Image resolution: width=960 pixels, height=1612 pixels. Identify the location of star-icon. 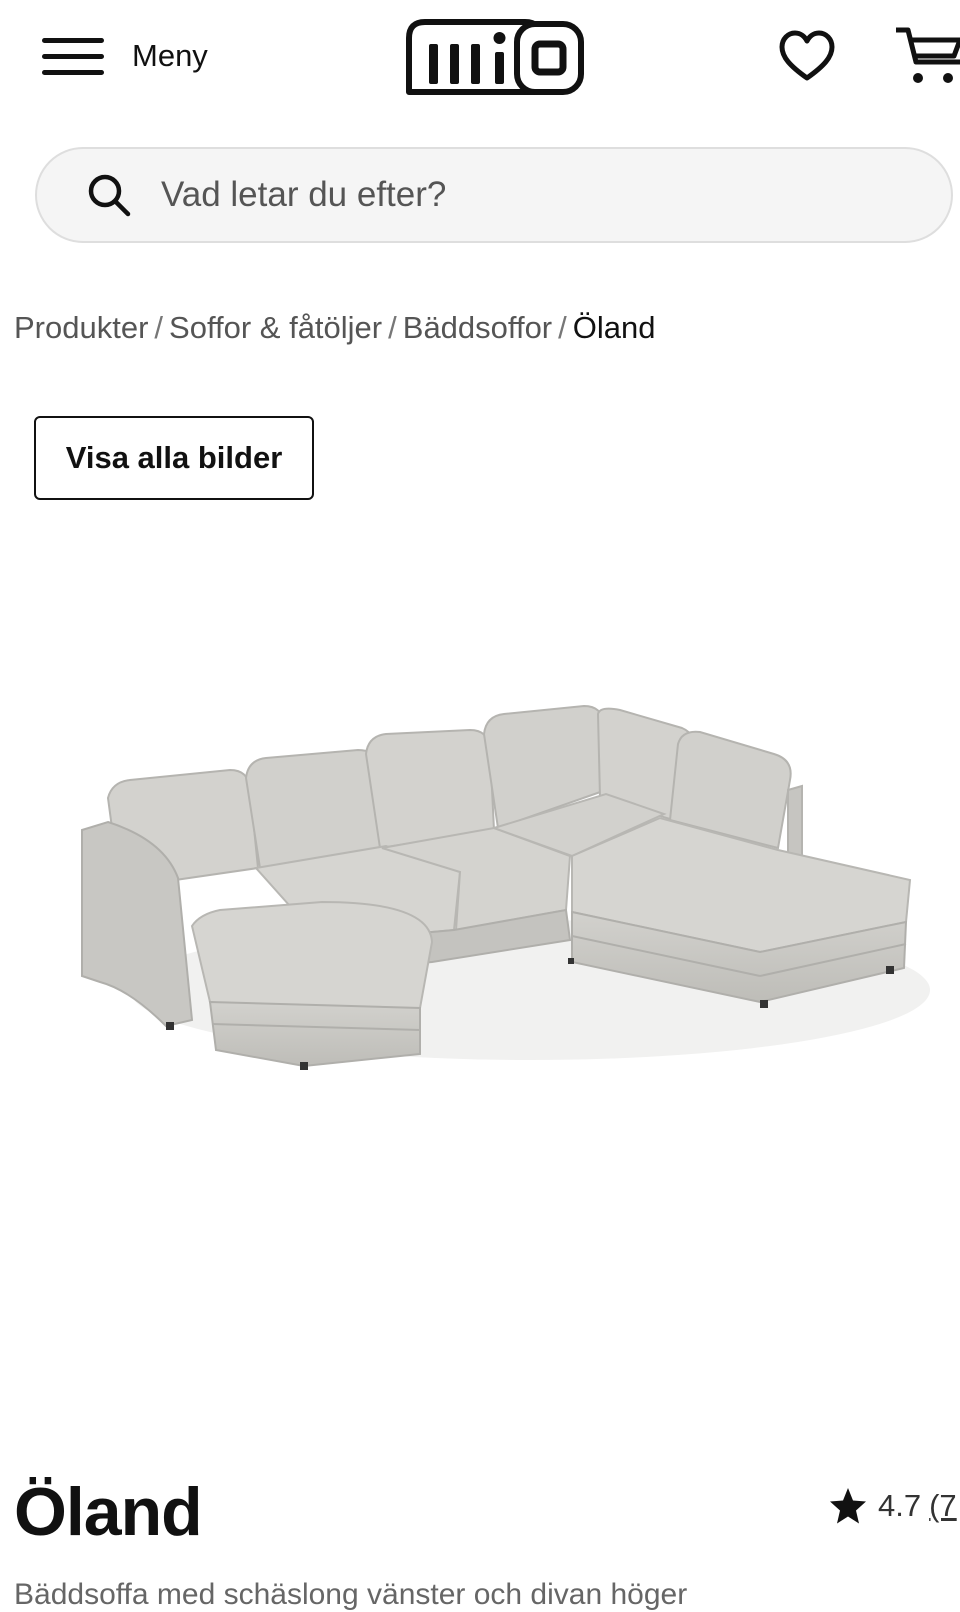
(848, 1506).